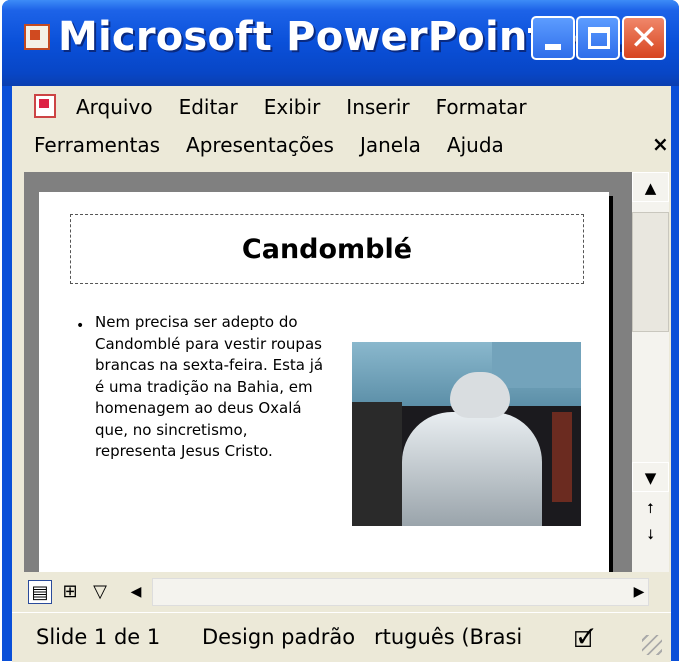 The width and height of the screenshot is (681, 663). I want to click on scroll-up-button: ▲, so click(650, 187).